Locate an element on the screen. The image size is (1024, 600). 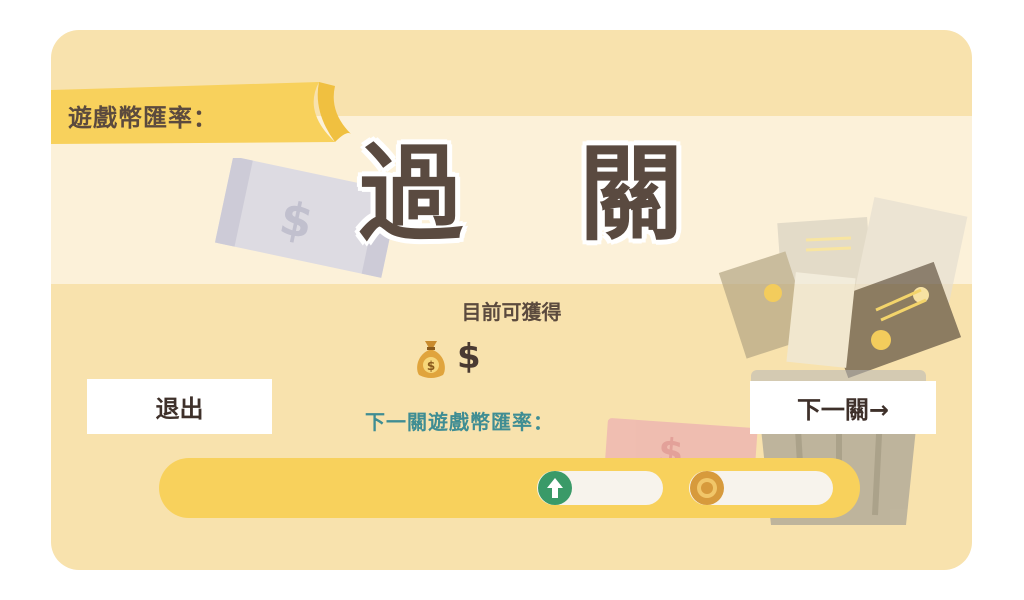
level-complete-title: 過 關 is located at coordinates (541, 194).